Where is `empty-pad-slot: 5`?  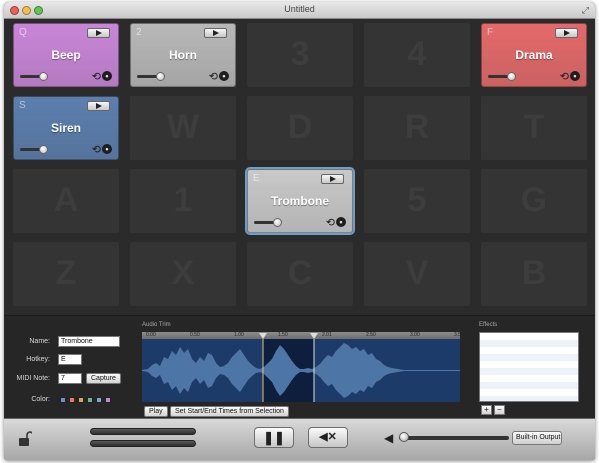 empty-pad-slot: 5 is located at coordinates (417, 201).